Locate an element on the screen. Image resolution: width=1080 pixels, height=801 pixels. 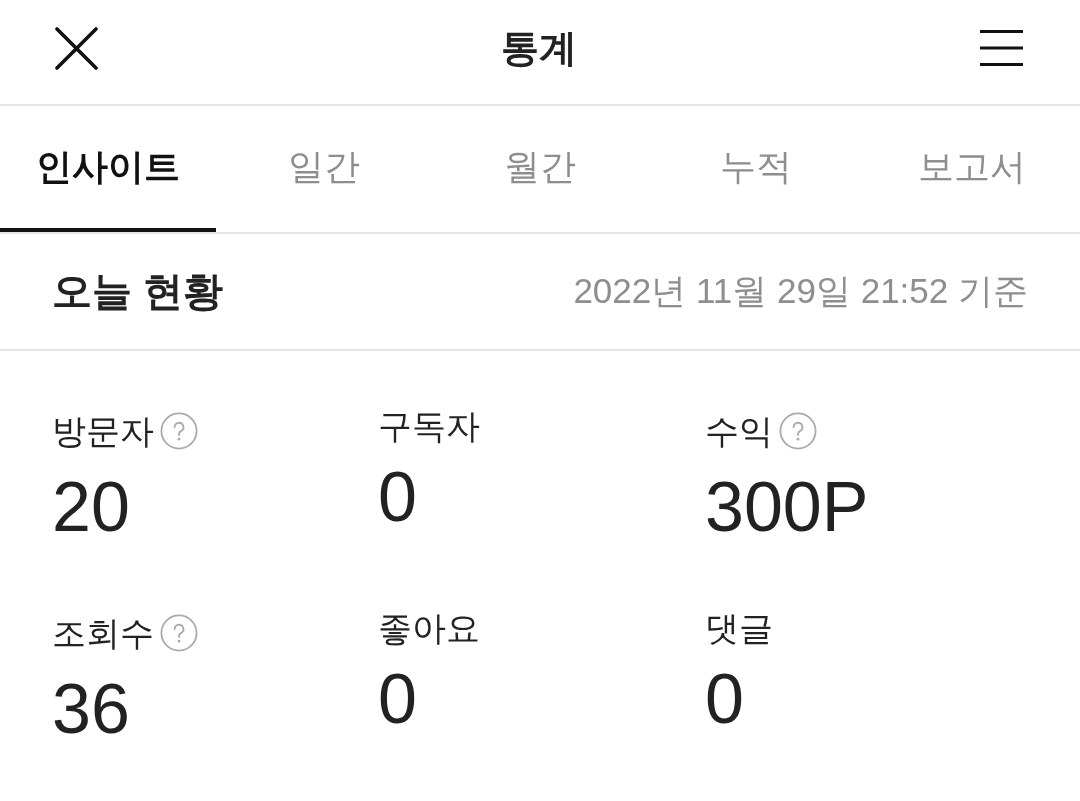
menu-icon is located at coordinates (1001, 48).